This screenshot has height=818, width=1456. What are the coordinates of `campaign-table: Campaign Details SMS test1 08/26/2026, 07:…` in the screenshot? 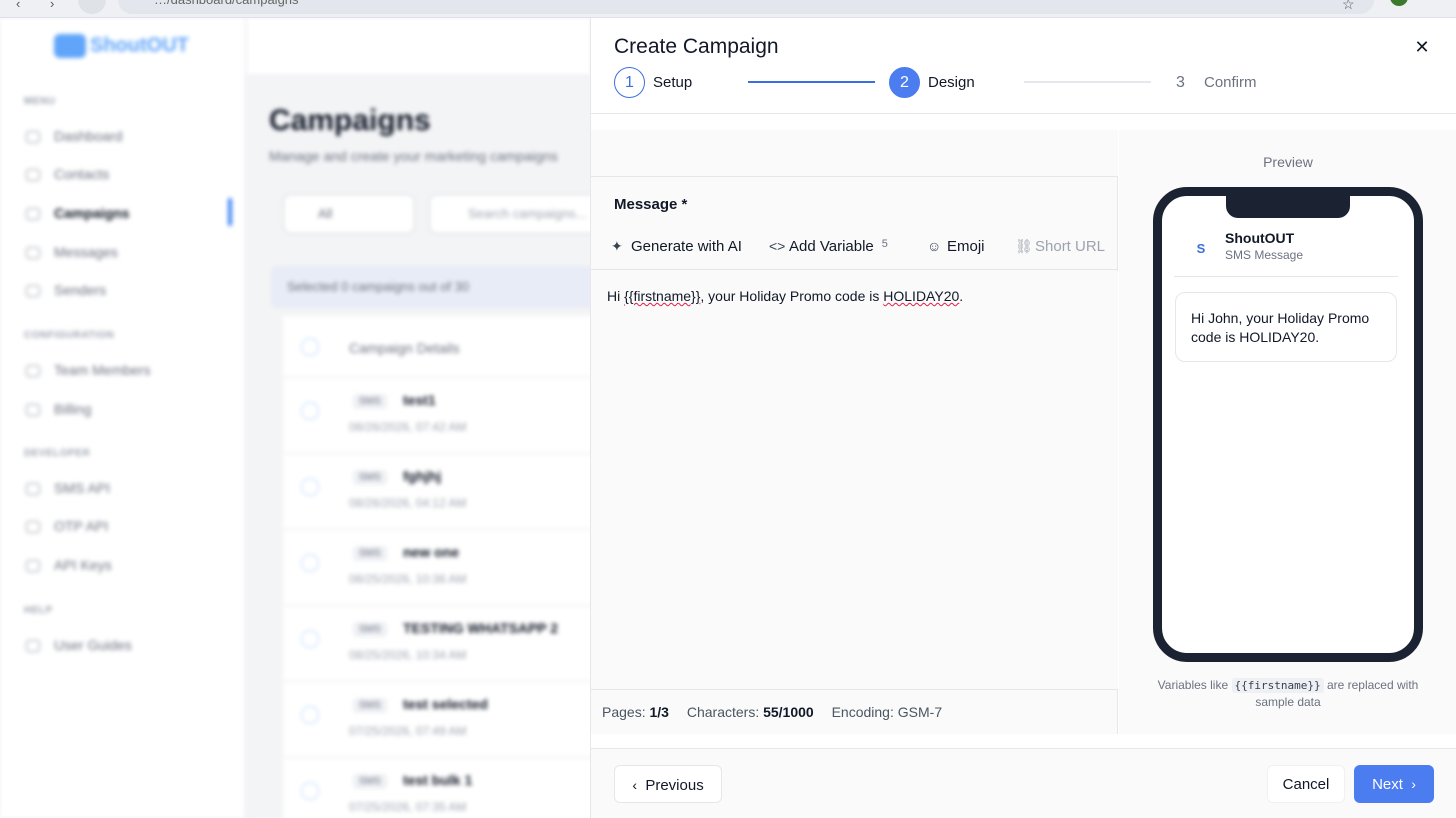 It's located at (436, 567).